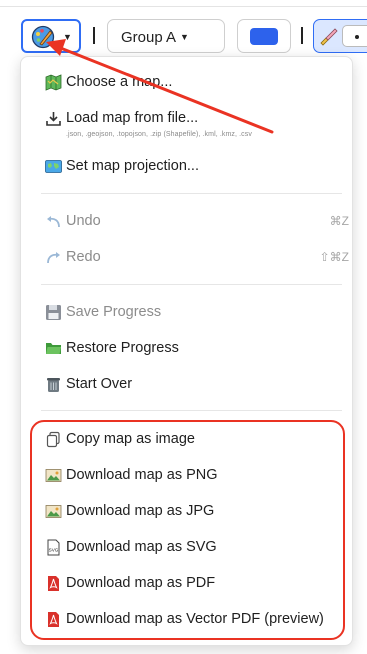 Image resolution: width=367 pixels, height=654 pixels. Describe the element at coordinates (160, 86) in the screenshot. I see `annotation-arrow` at that location.